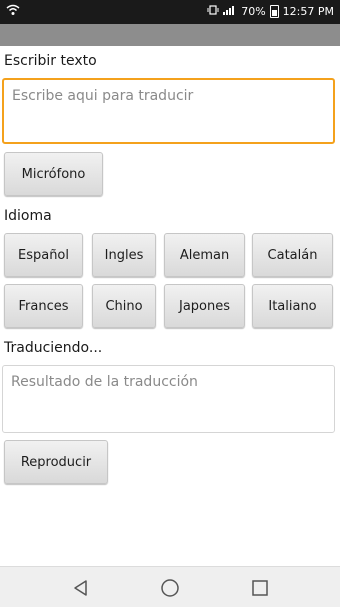 The height and width of the screenshot is (607, 340). Describe the element at coordinates (104, 382) in the screenshot. I see `result-placeholder: Resultado de la traducción` at that location.